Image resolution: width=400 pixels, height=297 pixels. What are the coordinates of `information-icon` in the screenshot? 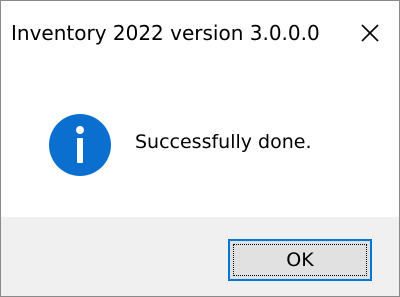 It's located at (80, 145).